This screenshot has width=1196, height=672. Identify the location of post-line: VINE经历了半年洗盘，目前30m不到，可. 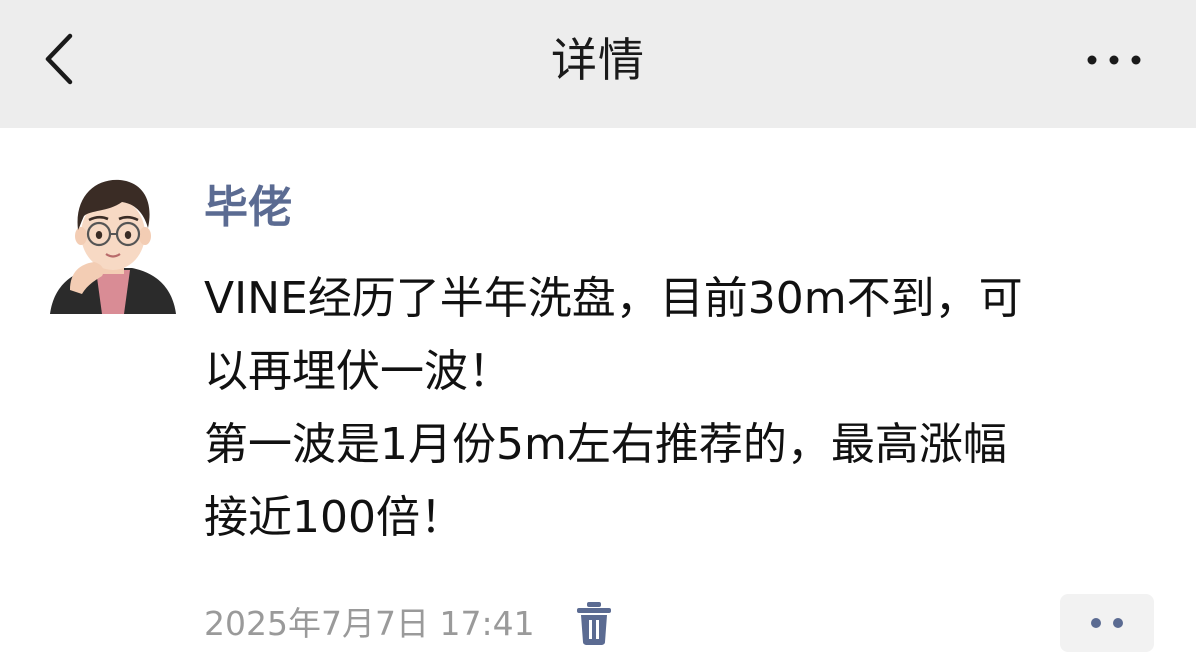
(613, 298).